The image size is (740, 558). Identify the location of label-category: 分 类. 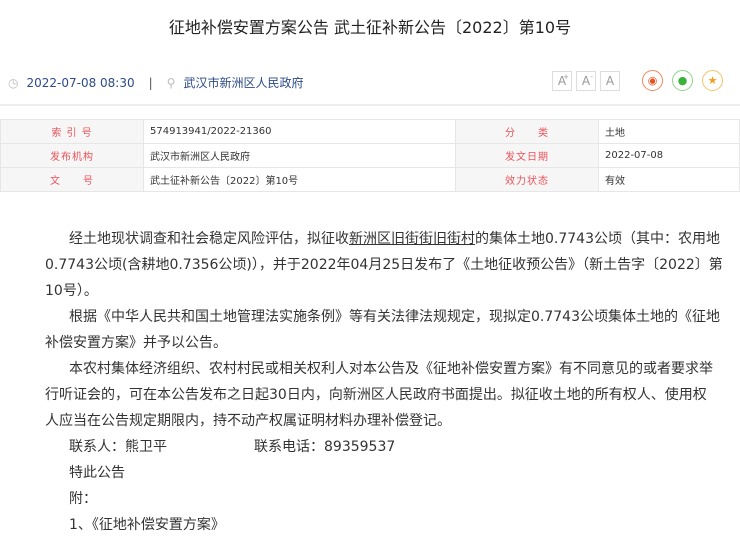
(527, 131).